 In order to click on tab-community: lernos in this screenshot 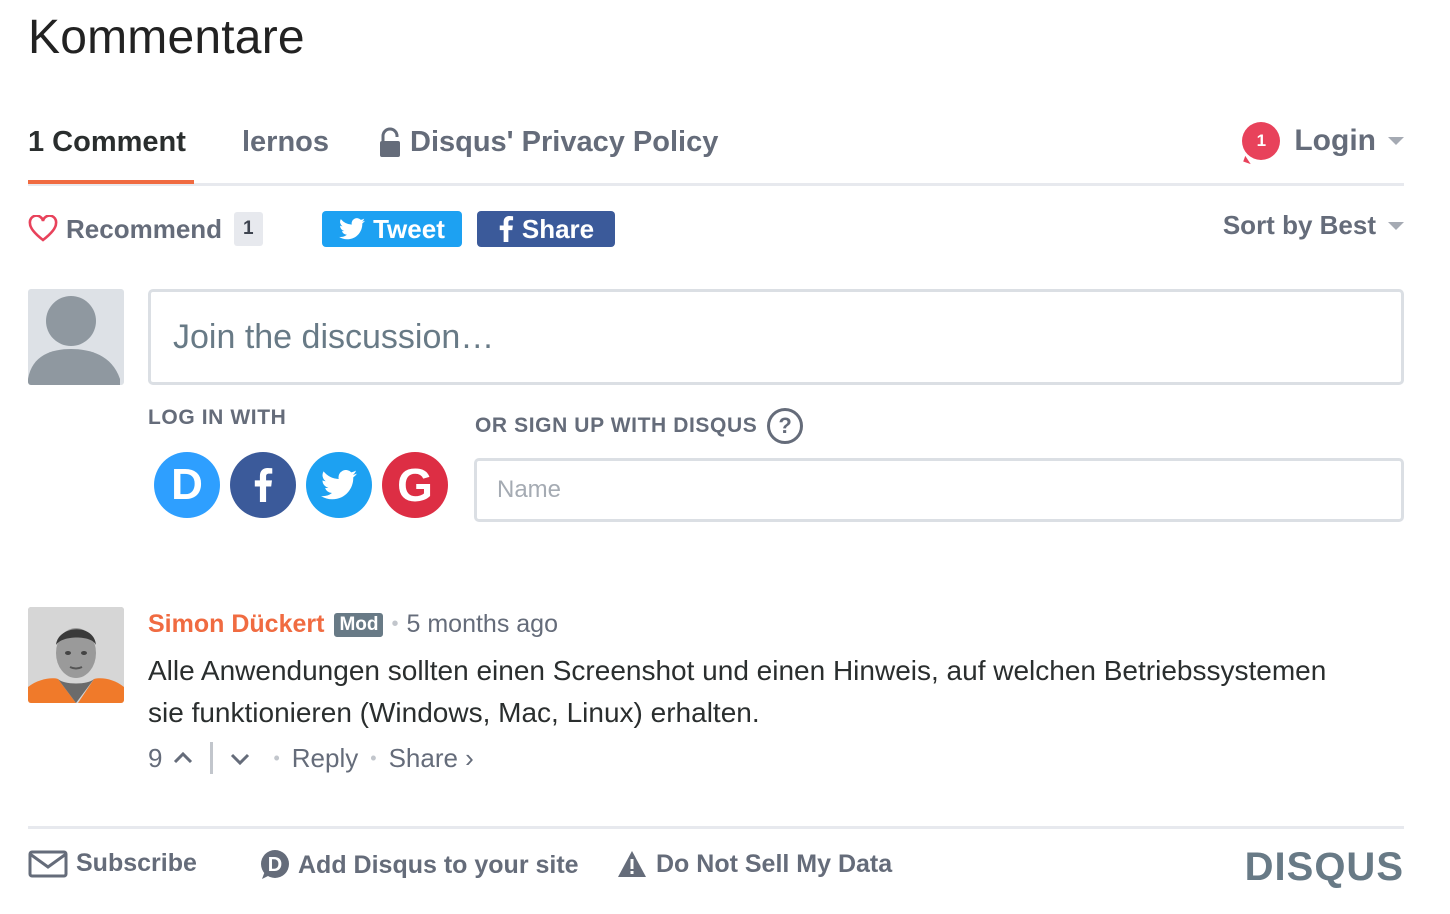, I will do `click(285, 142)`.